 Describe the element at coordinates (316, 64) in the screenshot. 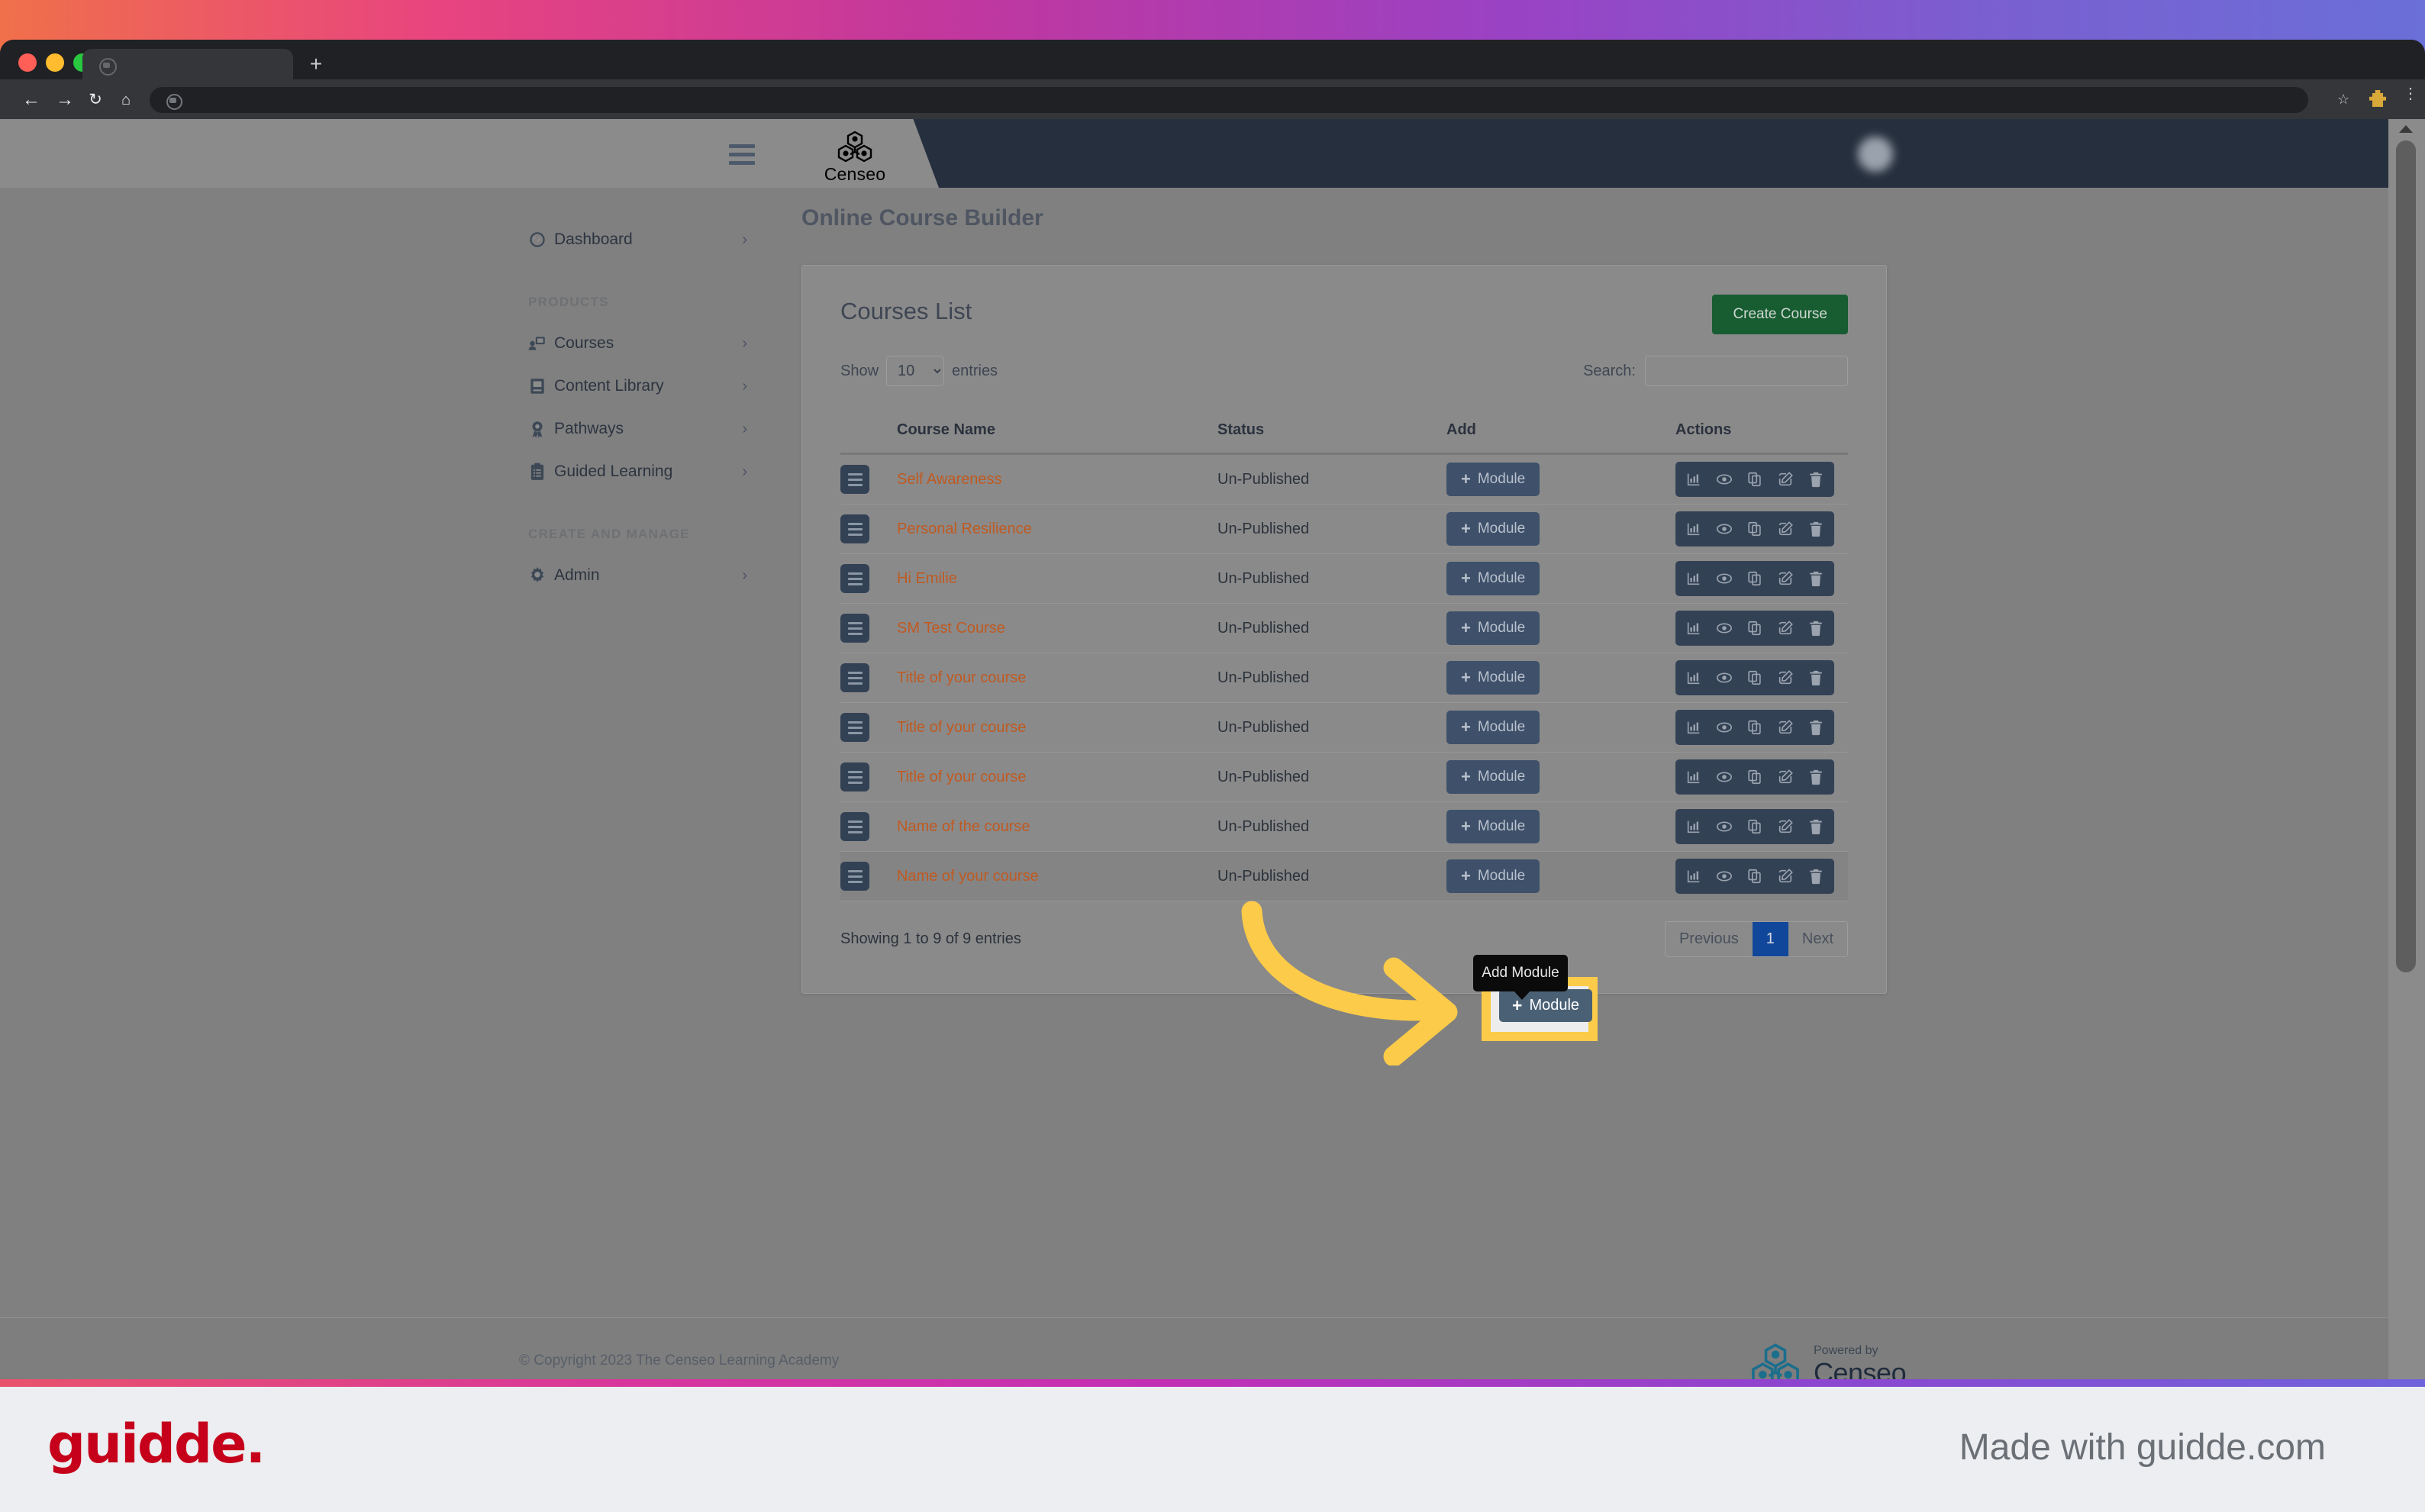

I see `new-tab-button: +` at that location.